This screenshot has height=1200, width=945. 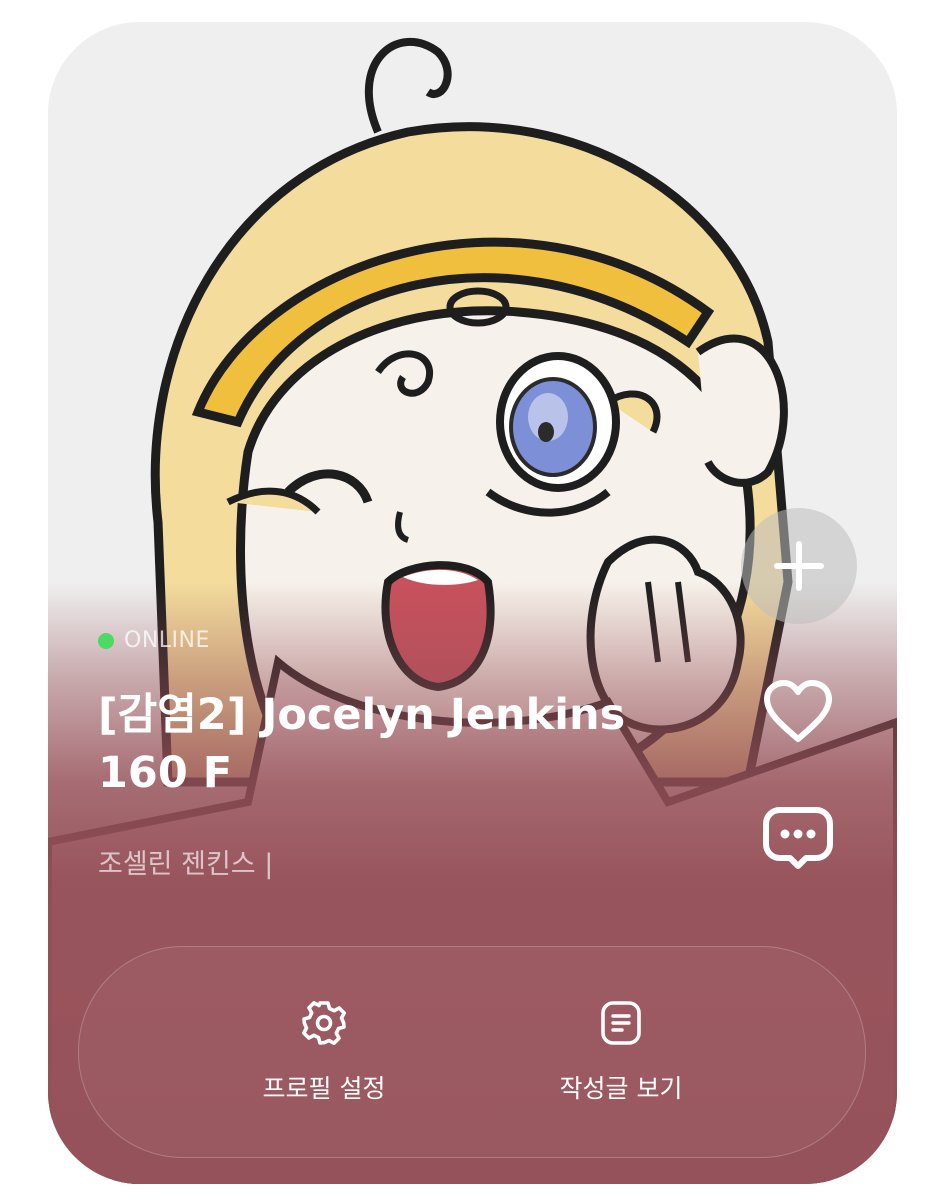 What do you see at coordinates (324, 1088) in the screenshot?
I see `profile-settings-label: 프로필 설정` at bounding box center [324, 1088].